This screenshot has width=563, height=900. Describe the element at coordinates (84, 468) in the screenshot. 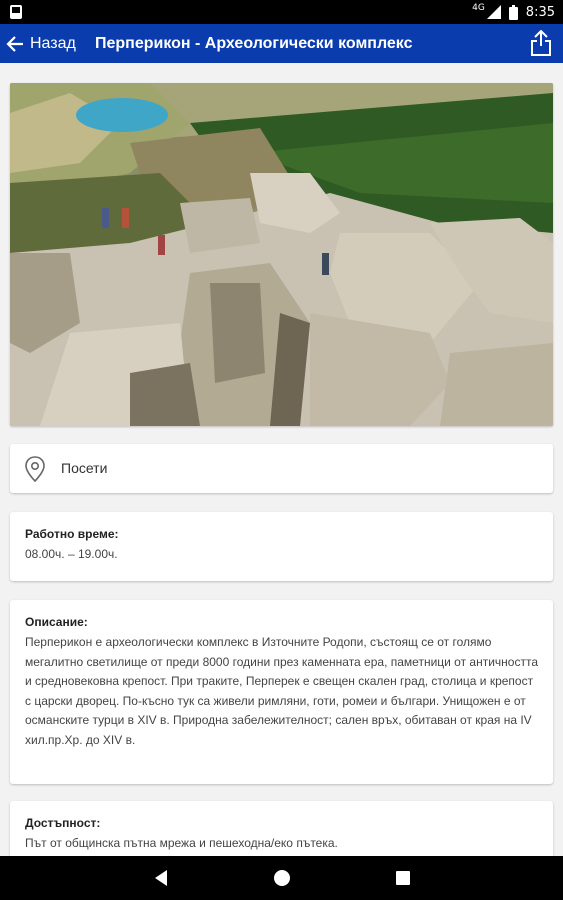

I see `visit-label: Посети` at that location.